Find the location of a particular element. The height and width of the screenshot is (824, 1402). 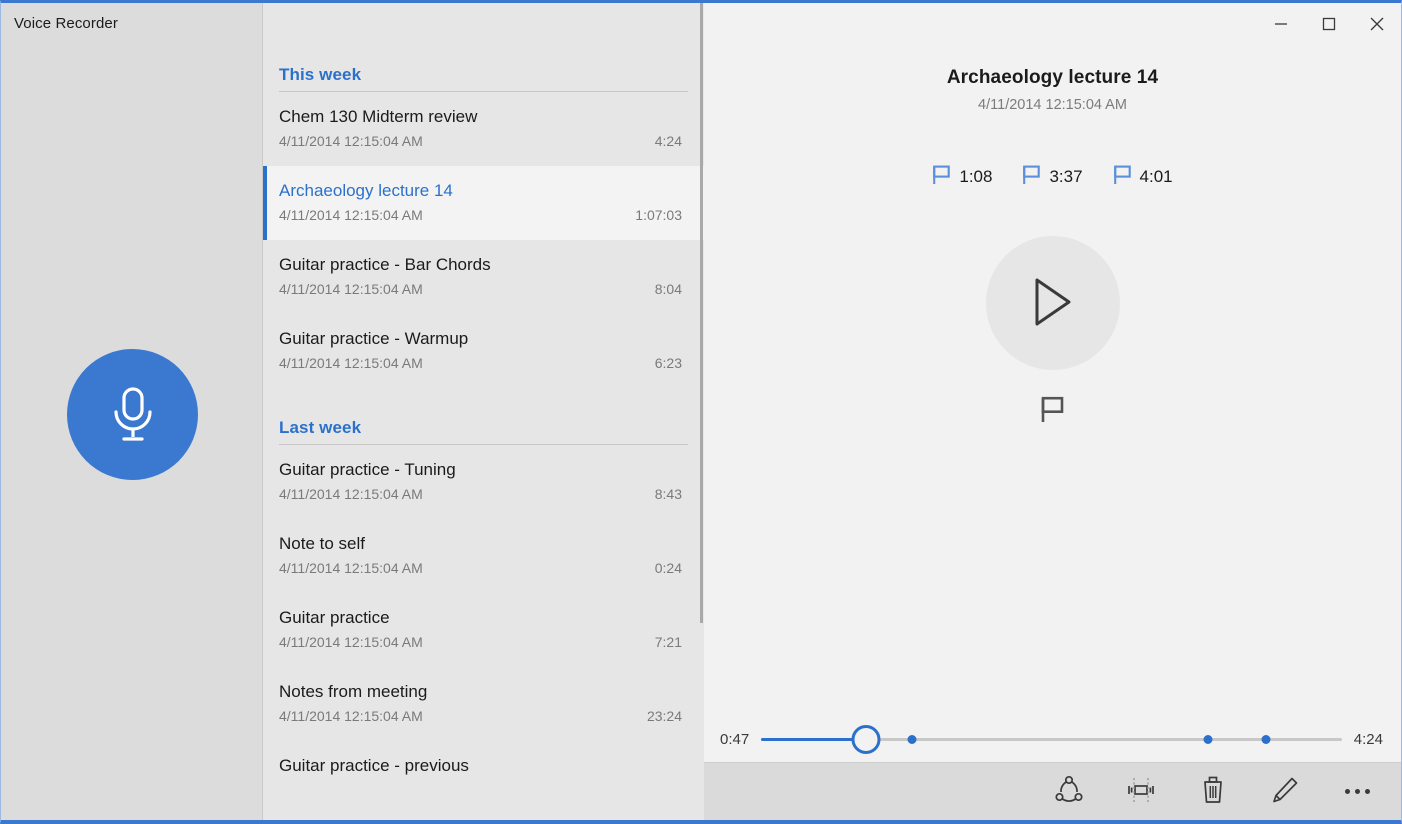

recording-duration: 1:07:03 is located at coordinates (658, 215).